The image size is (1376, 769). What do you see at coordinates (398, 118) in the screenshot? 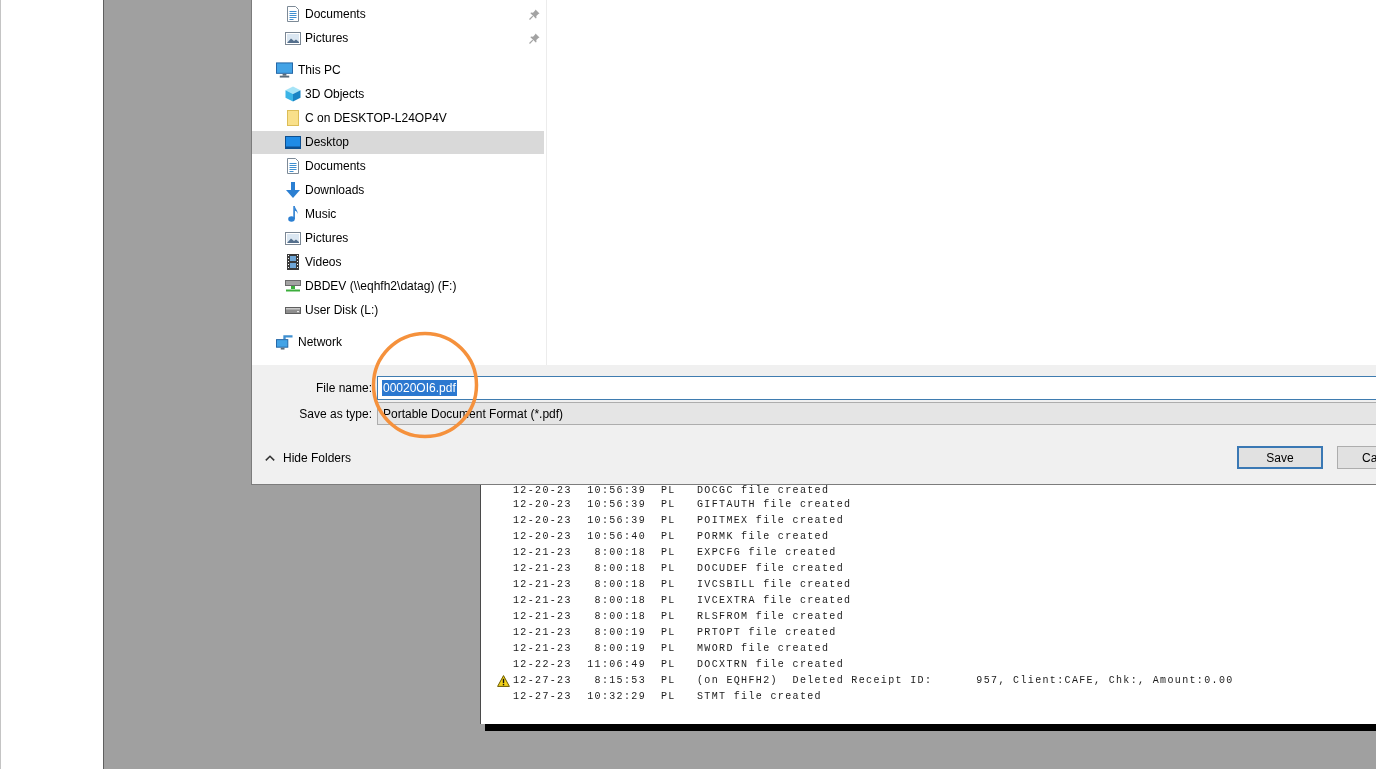
I see `nav-item: C on DESKTOP-L24OP4V` at bounding box center [398, 118].